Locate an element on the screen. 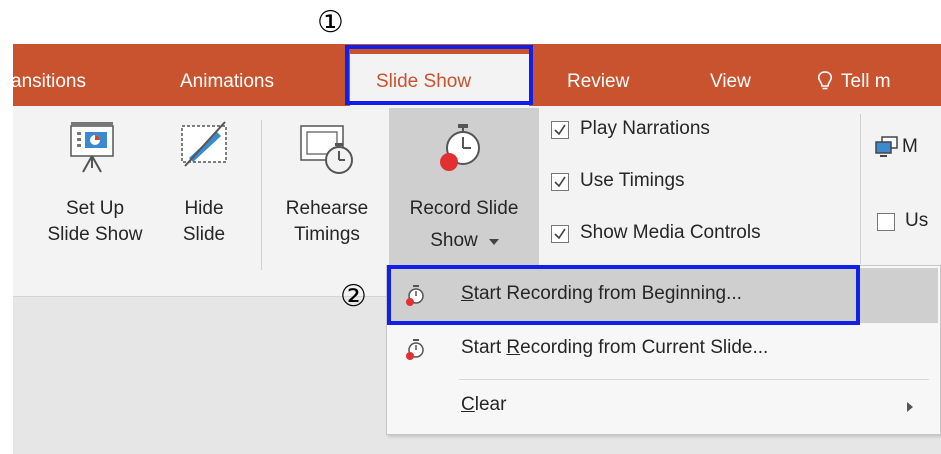 This screenshot has height=454, width=941. setup-label-line1: Set Up is located at coordinates (95, 208).